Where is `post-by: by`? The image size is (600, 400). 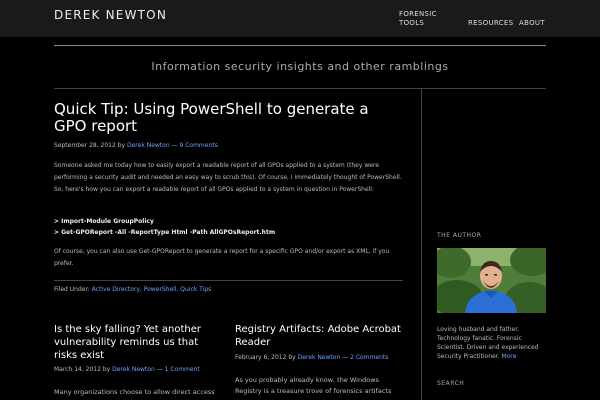 post-by: by is located at coordinates (121, 145).